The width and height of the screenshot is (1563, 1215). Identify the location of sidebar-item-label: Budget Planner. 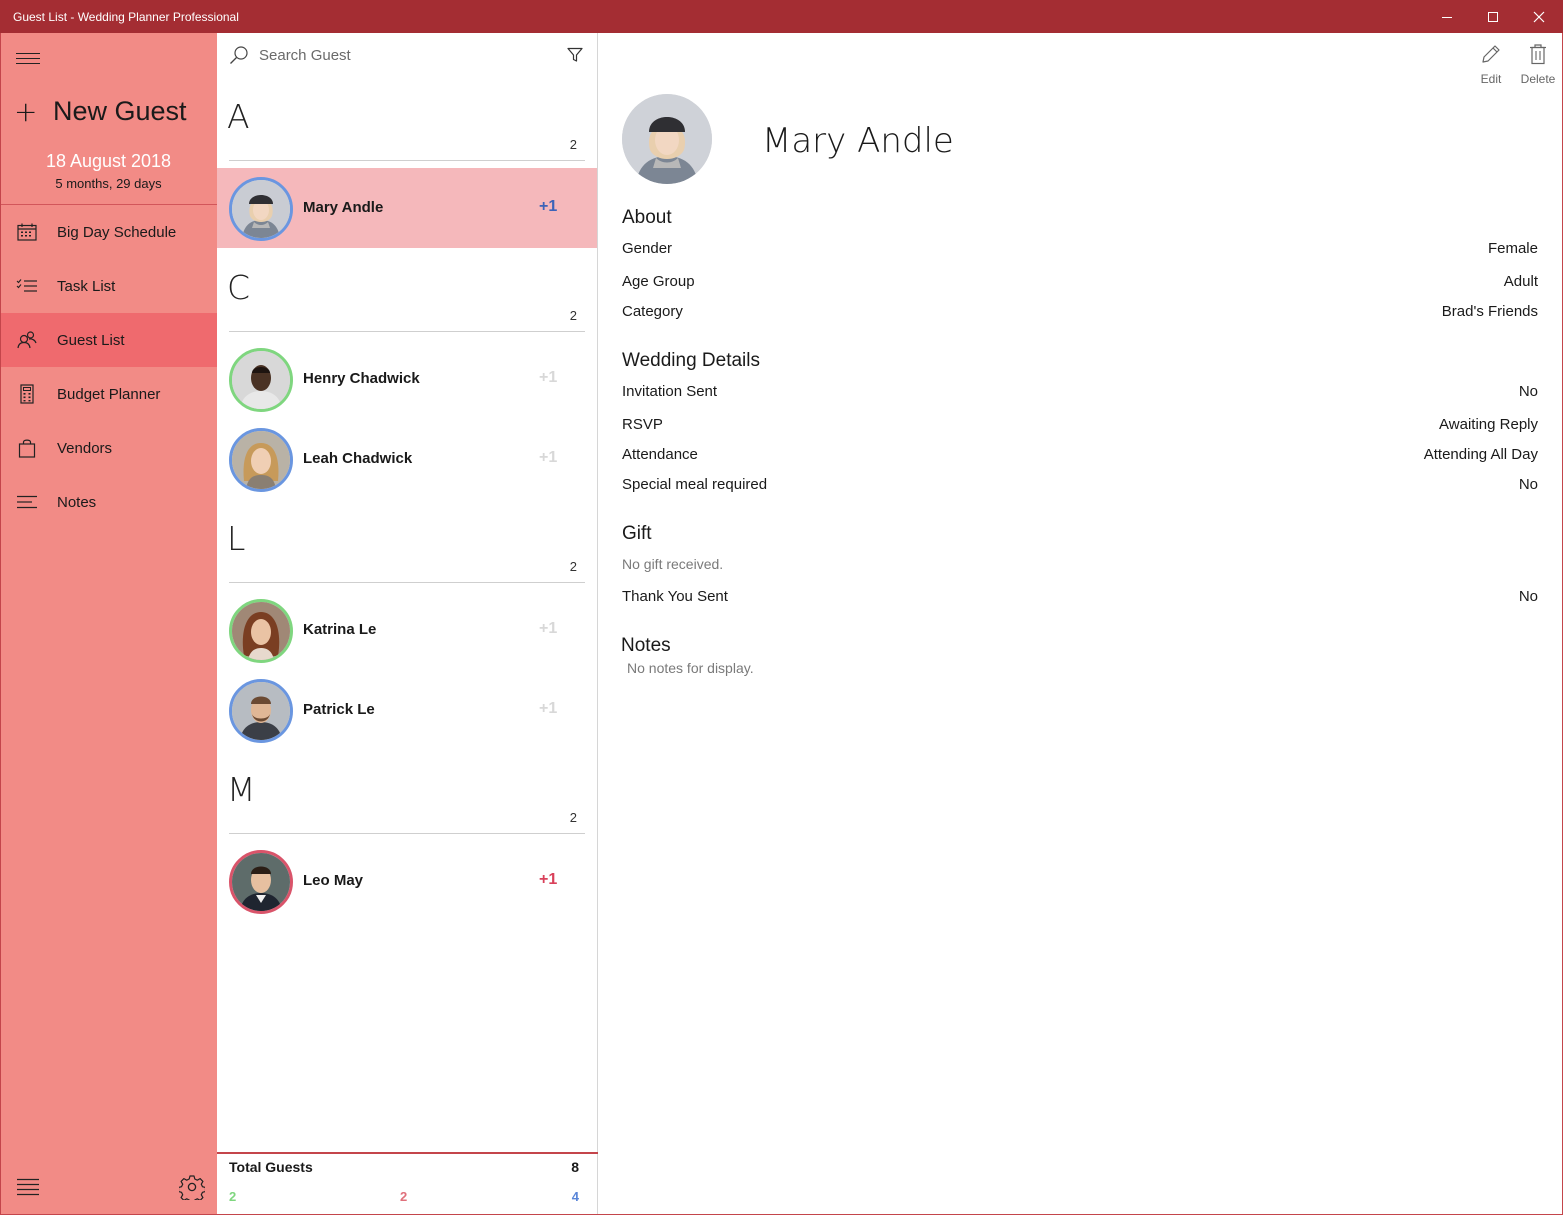
(109, 394).